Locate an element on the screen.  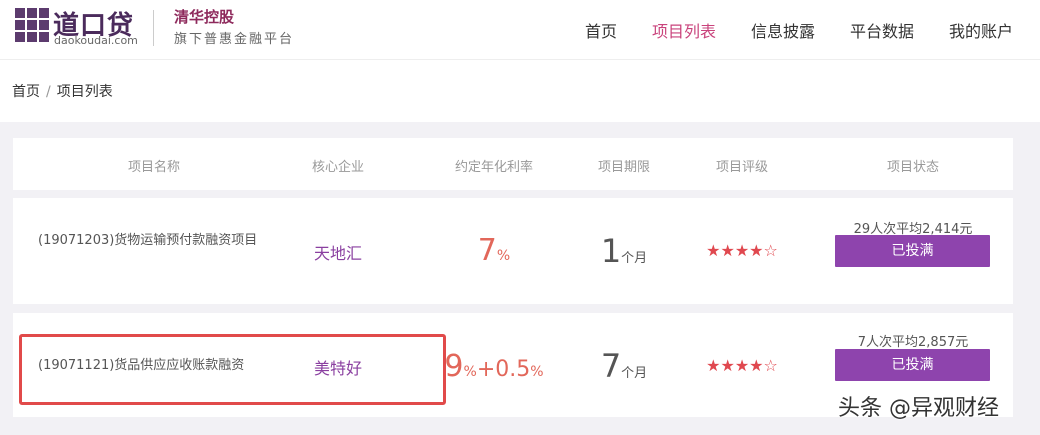
partner-name: 清华控股 is located at coordinates (204, 17).